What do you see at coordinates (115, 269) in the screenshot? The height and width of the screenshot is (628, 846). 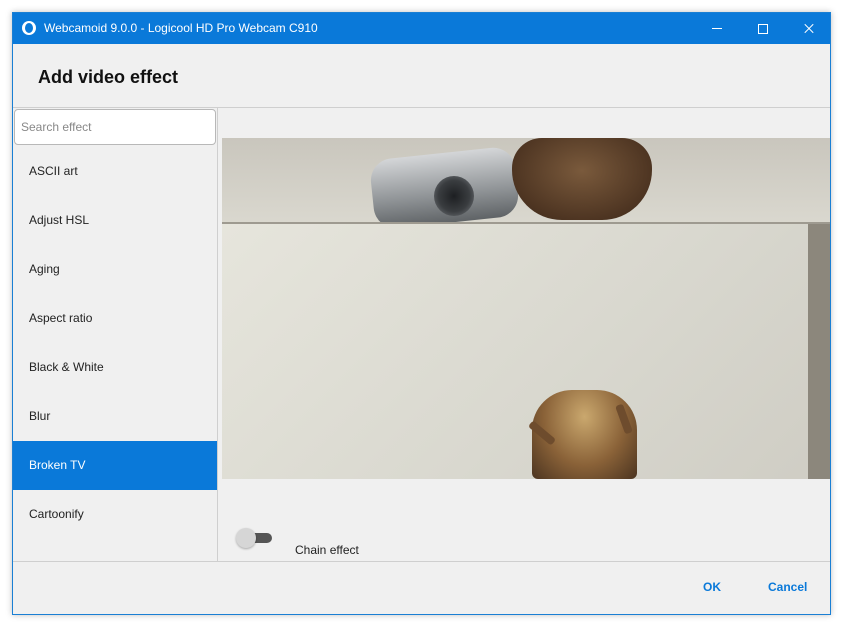 I see `effect-item-aging: Aging` at bounding box center [115, 269].